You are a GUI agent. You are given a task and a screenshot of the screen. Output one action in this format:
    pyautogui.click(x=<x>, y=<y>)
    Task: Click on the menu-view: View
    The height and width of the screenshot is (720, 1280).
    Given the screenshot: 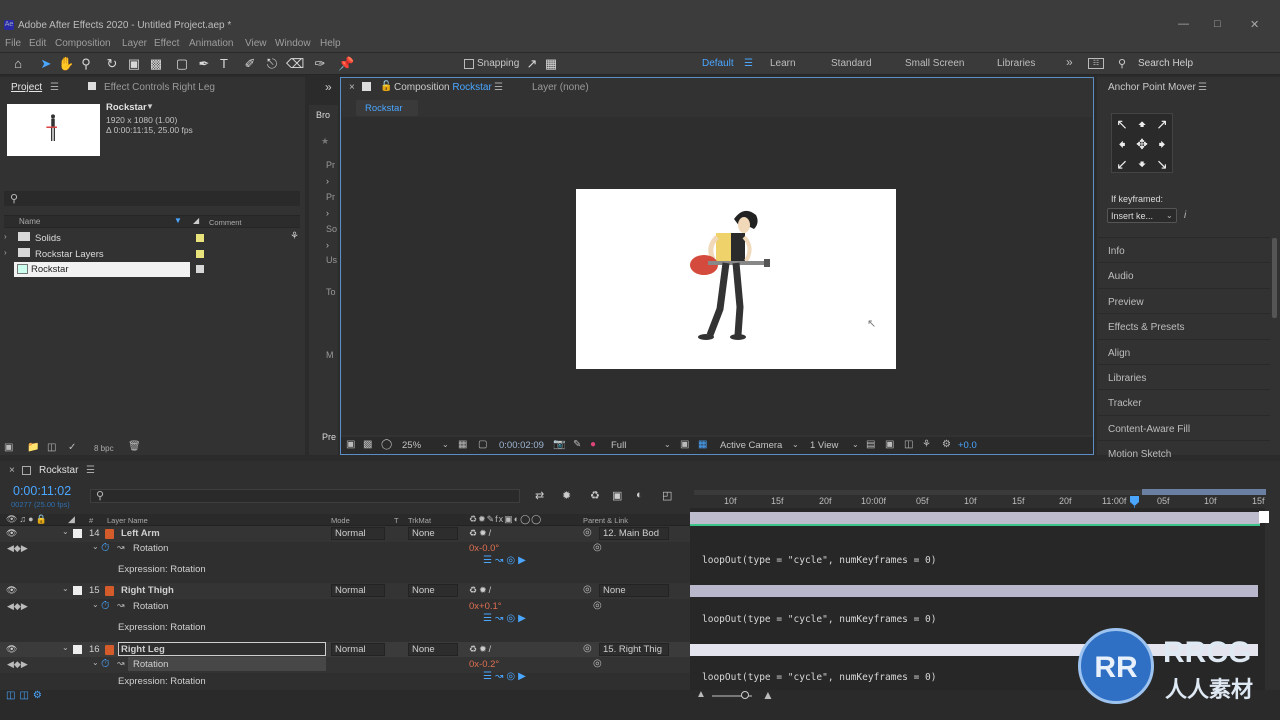 What is the action you would take?
    pyautogui.click(x=256, y=43)
    